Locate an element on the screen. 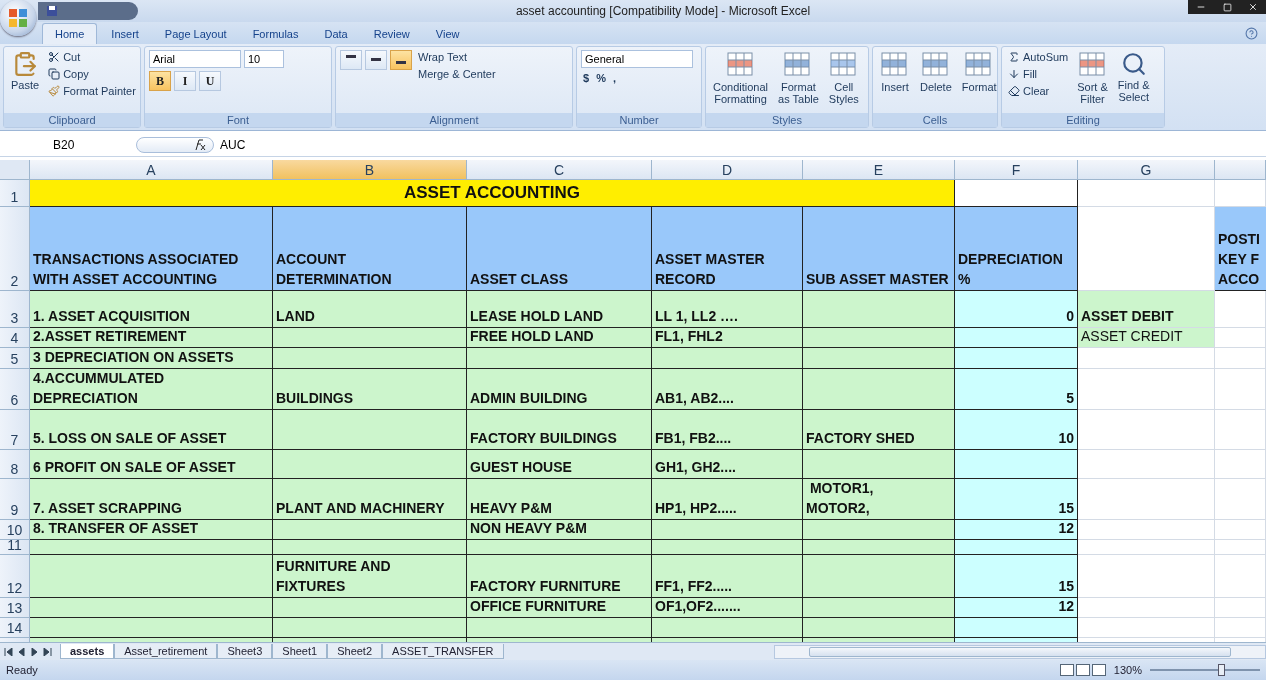  font-name-field: Arial is located at coordinates (195, 59).